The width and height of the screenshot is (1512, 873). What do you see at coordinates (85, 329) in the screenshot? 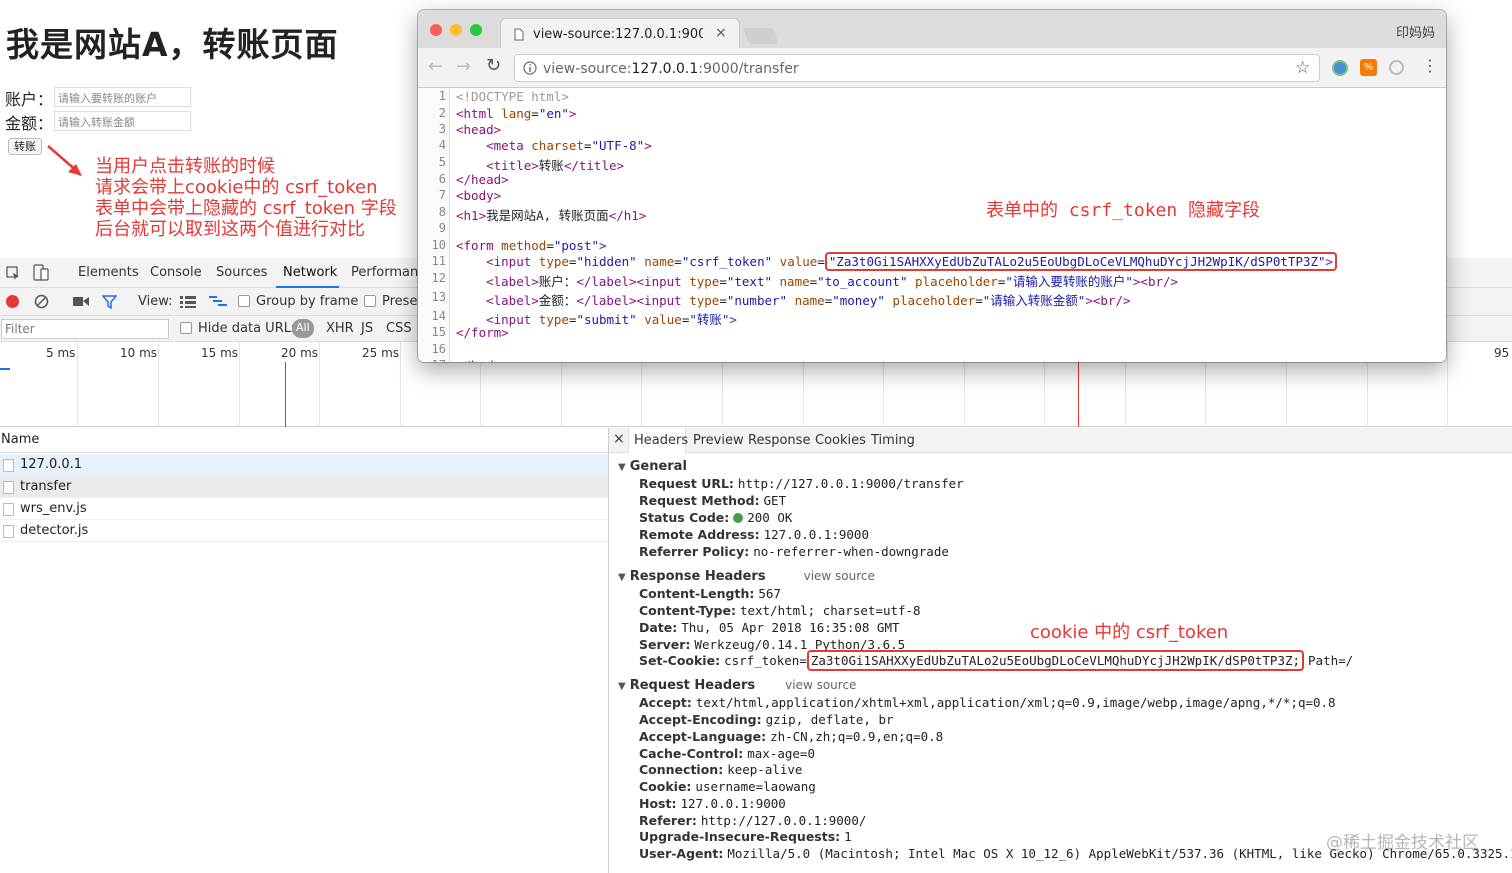
I see `filter-input: Filter` at bounding box center [85, 329].